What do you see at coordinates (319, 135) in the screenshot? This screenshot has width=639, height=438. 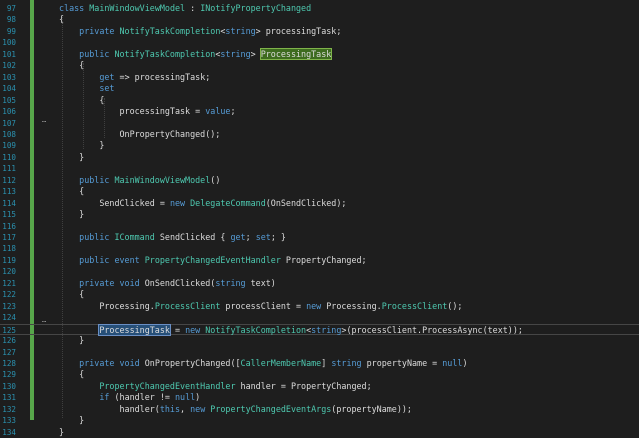 I see `code-line: 108 OnPropertyChanged();` at bounding box center [319, 135].